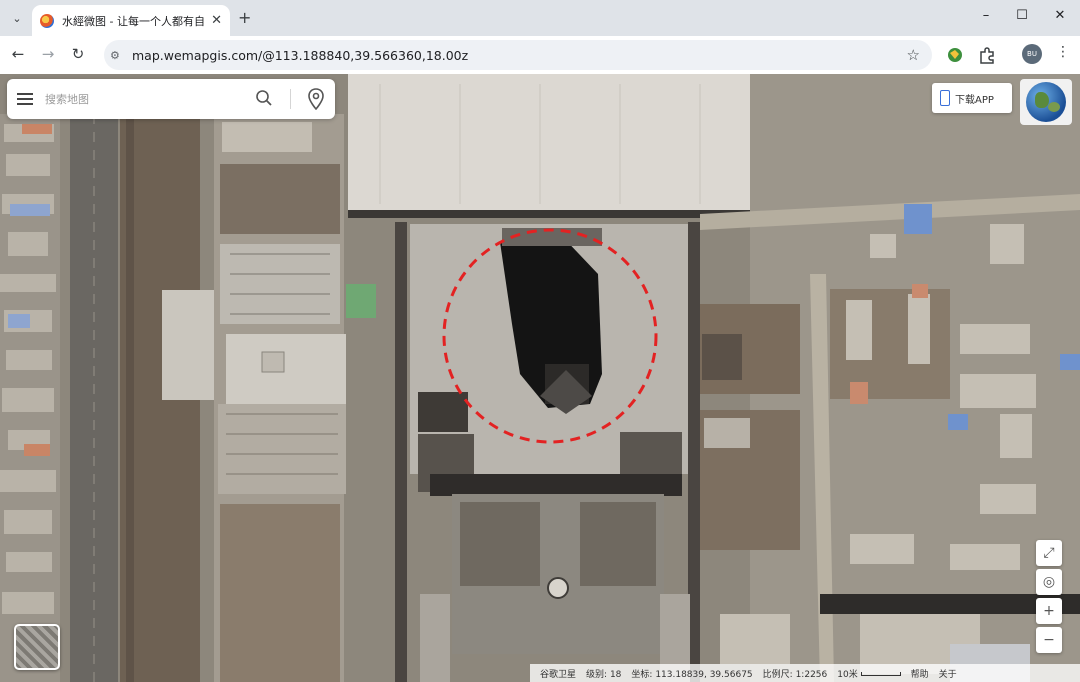  What do you see at coordinates (692, 674) in the screenshot?
I see `cursor-coordinates: 坐标: 113.18839, 39.56675` at bounding box center [692, 674].